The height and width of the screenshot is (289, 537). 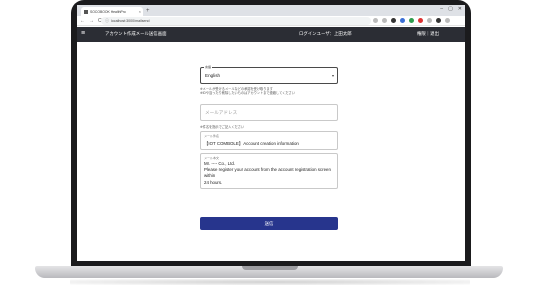 I want to click on nav-buttons: ← → C, so click(x=91, y=21).